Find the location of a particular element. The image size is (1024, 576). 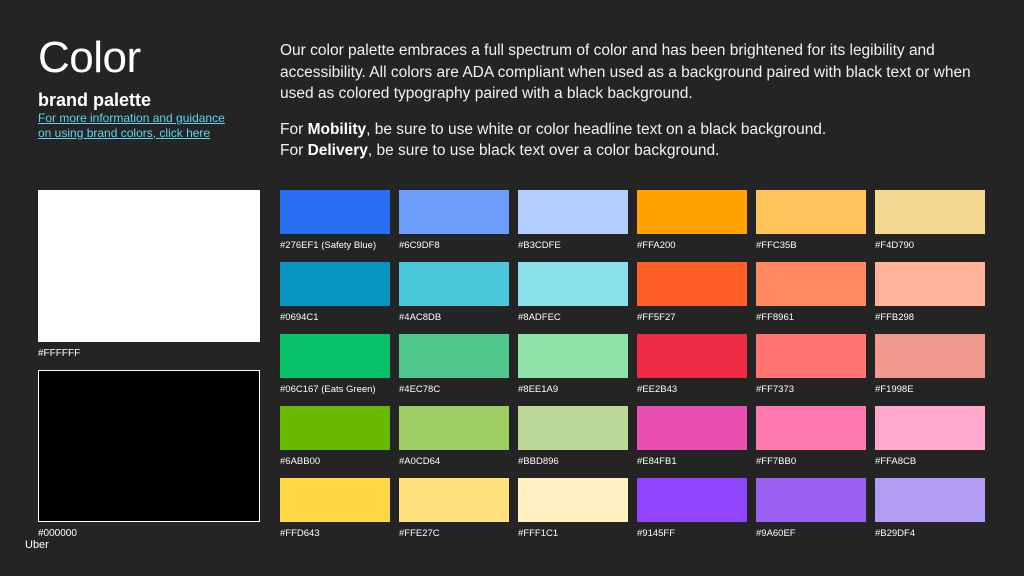

link-line-1: For more information and guidance is located at coordinates (131, 118).